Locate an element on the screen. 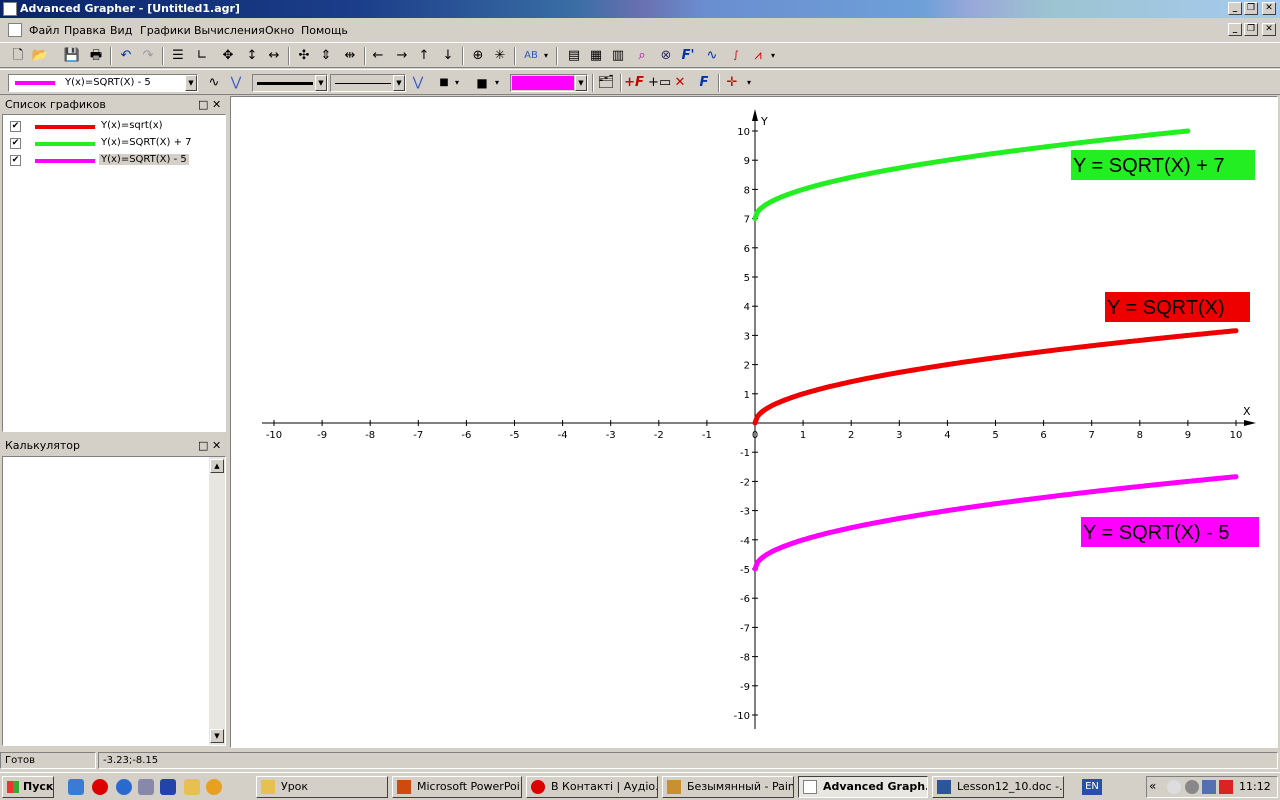 The width and height of the screenshot is (1280, 800). scroll-down-icon: ↓ is located at coordinates (448, 56).